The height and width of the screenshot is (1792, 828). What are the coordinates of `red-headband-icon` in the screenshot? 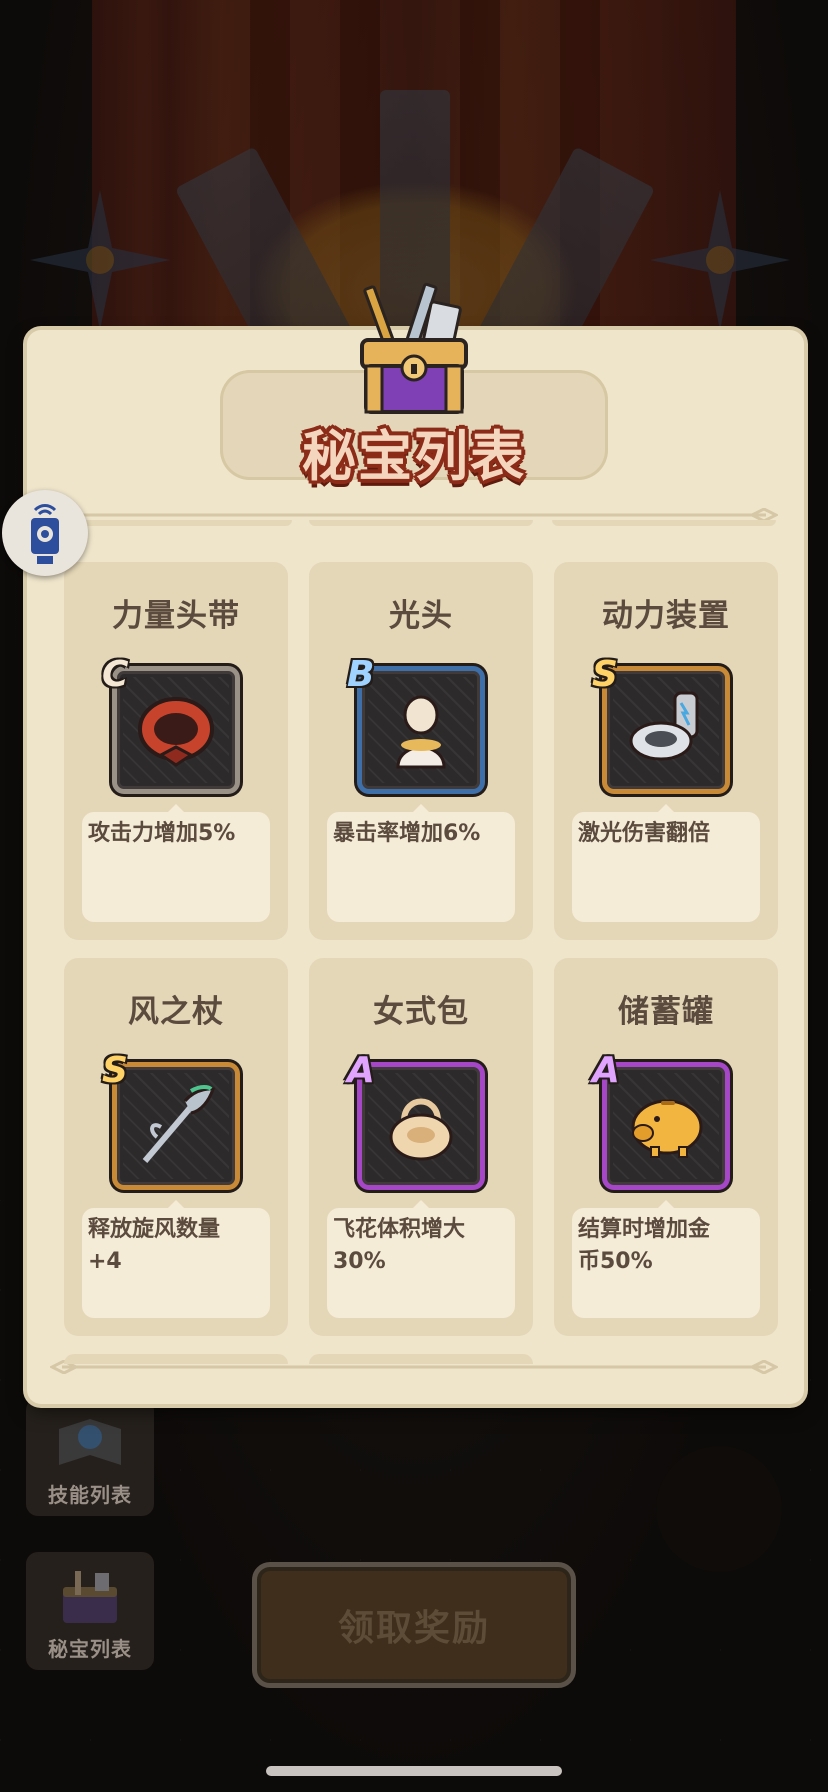 It's located at (176, 732).